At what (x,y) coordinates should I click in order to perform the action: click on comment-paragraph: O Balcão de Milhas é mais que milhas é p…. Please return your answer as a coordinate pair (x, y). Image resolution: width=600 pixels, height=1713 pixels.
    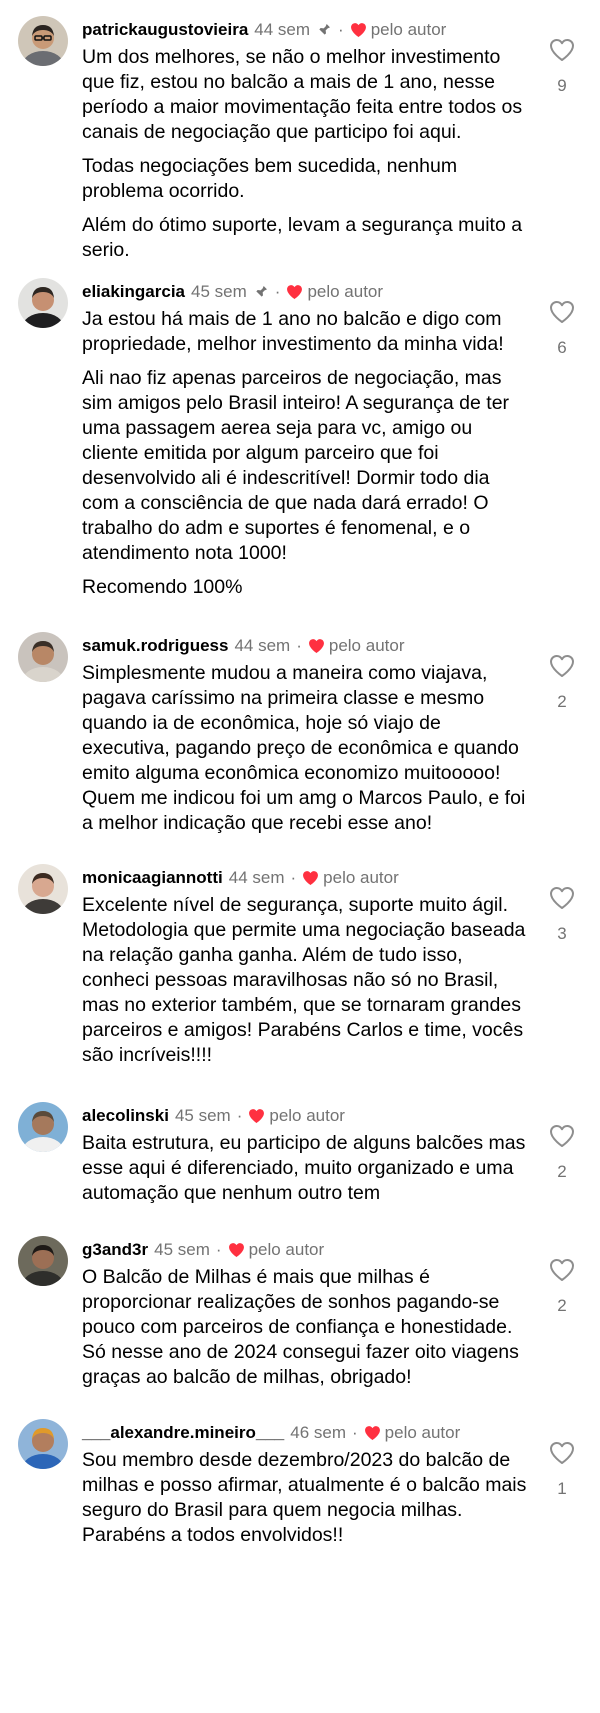
    Looking at the image, I should click on (300, 1327).